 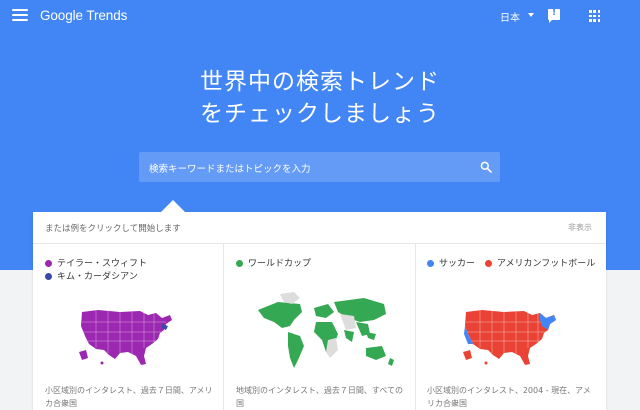 What do you see at coordinates (320, 82) in the screenshot?
I see `headline-line-1: 世界中の検索トレンド` at bounding box center [320, 82].